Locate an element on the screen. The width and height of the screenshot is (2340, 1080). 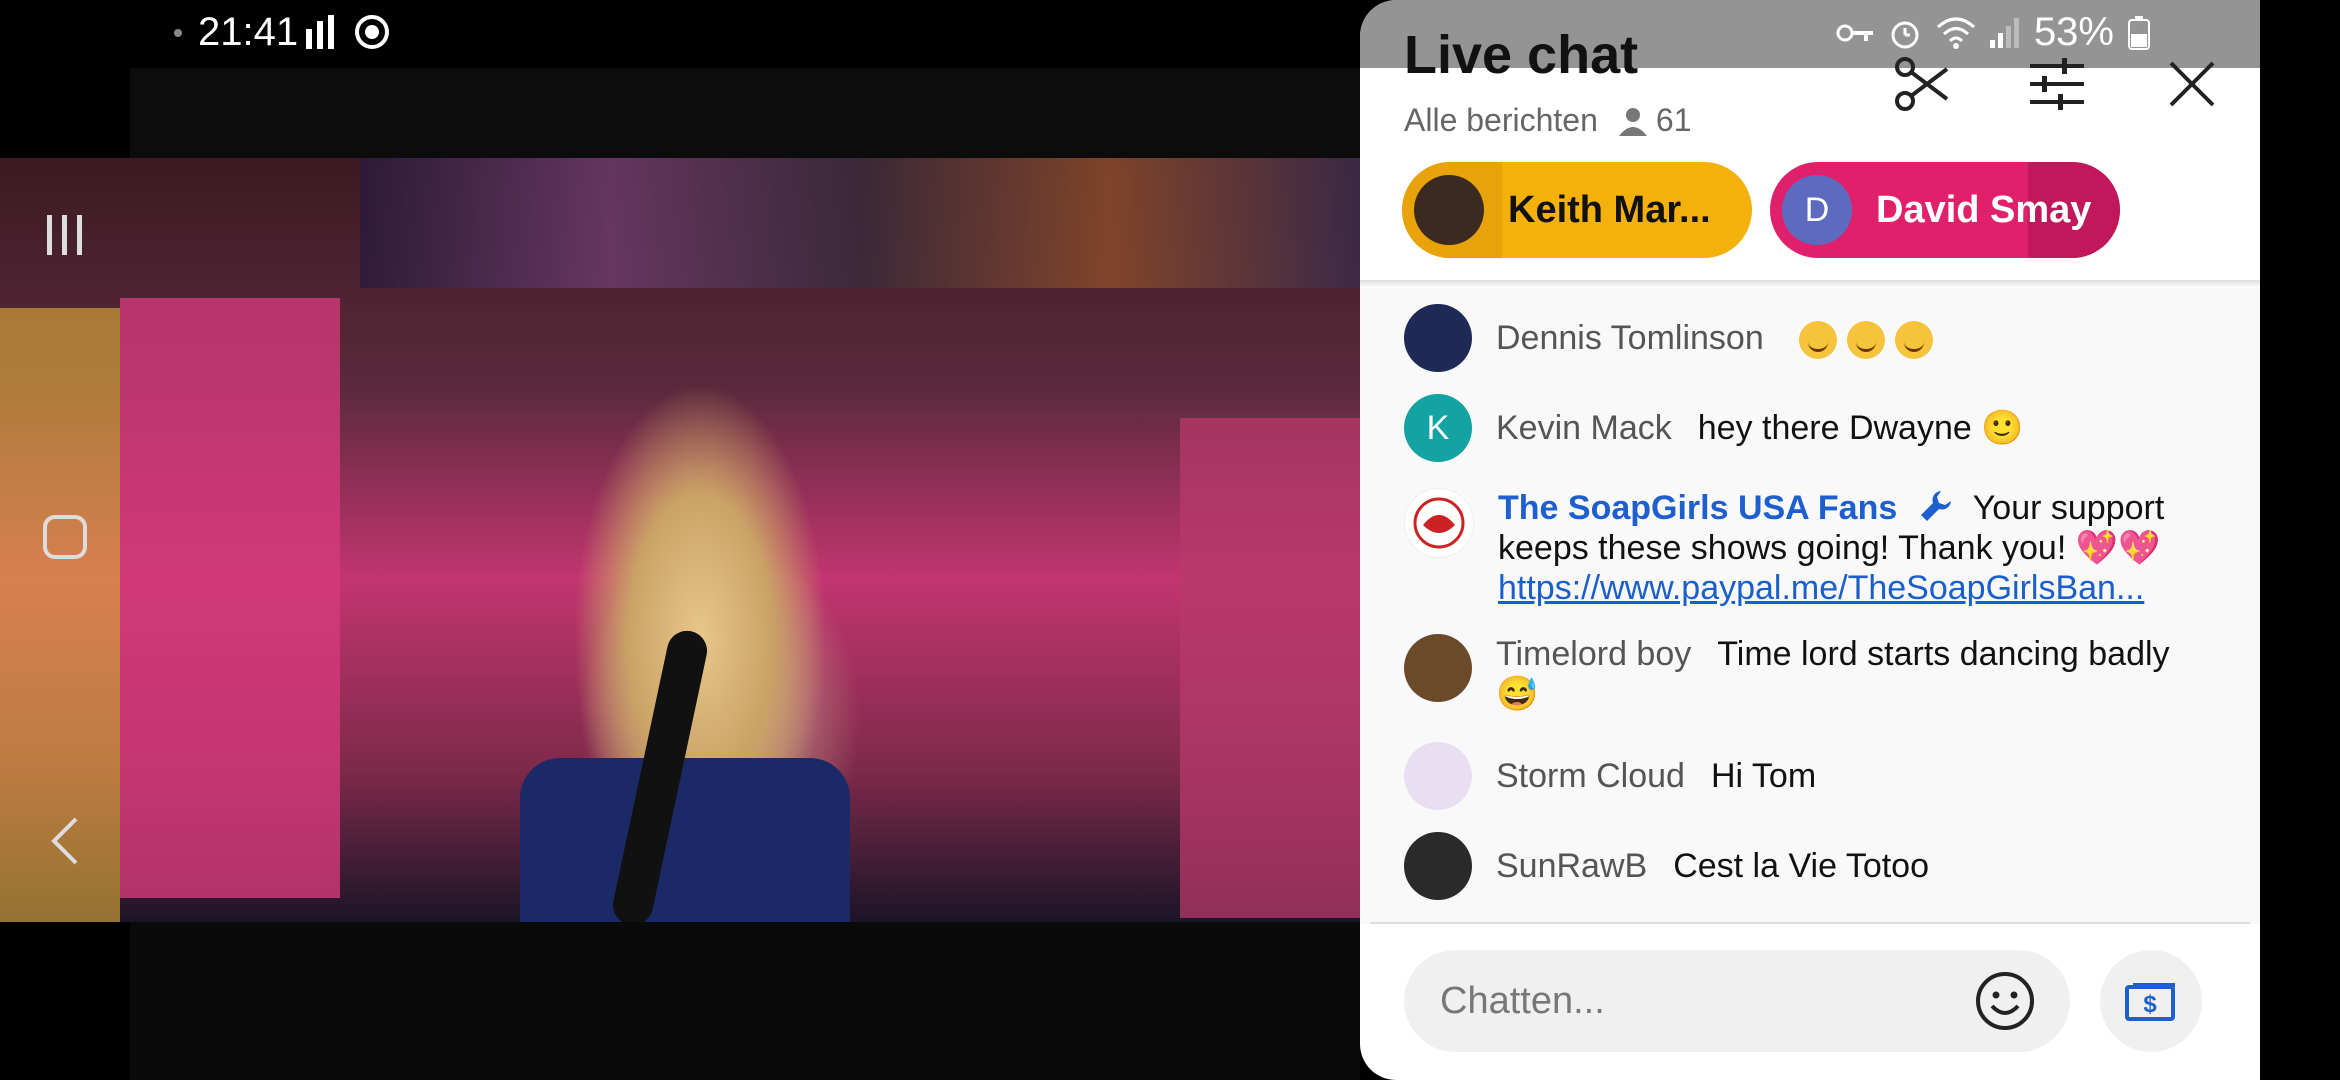
chat-message: K Kevin Mack hey there Dwayne 🙂 is located at coordinates (1810, 428).